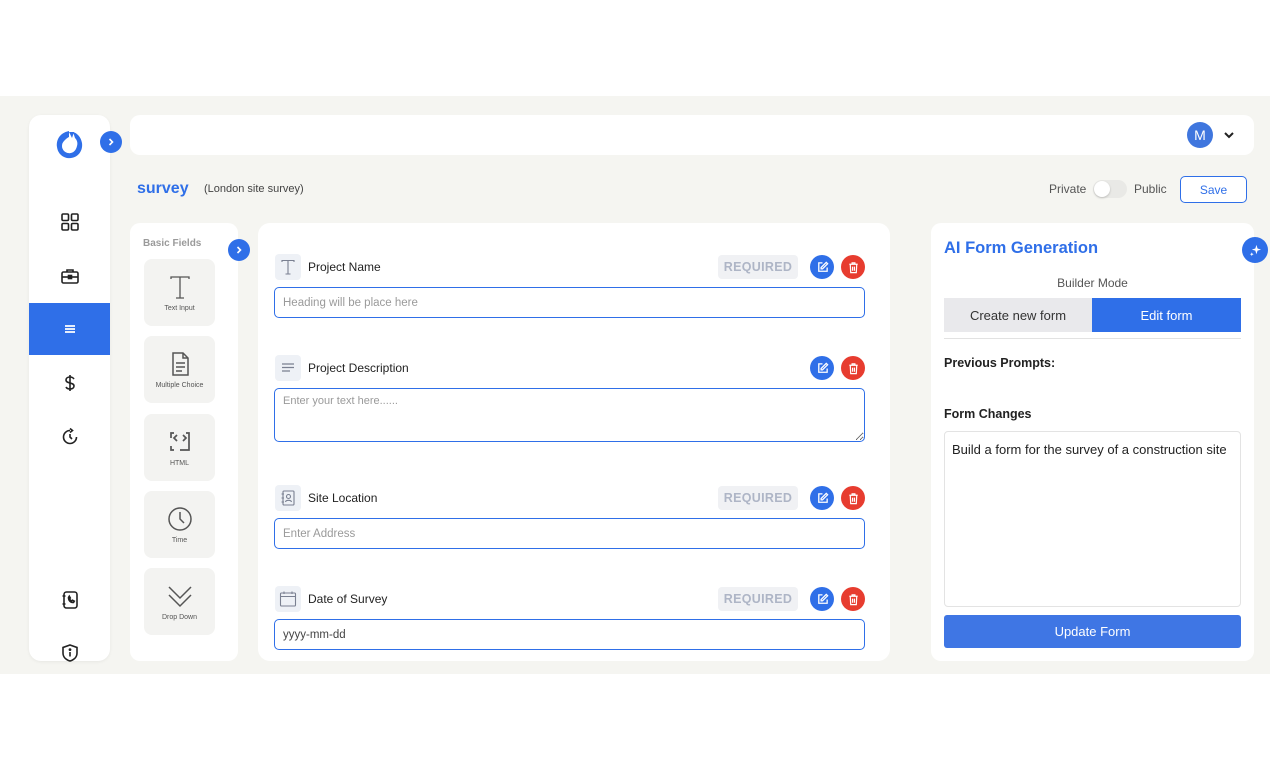 This screenshot has height=760, width=1270. Describe the element at coordinates (344, 267) in the screenshot. I see `field-label: Project Name` at that location.